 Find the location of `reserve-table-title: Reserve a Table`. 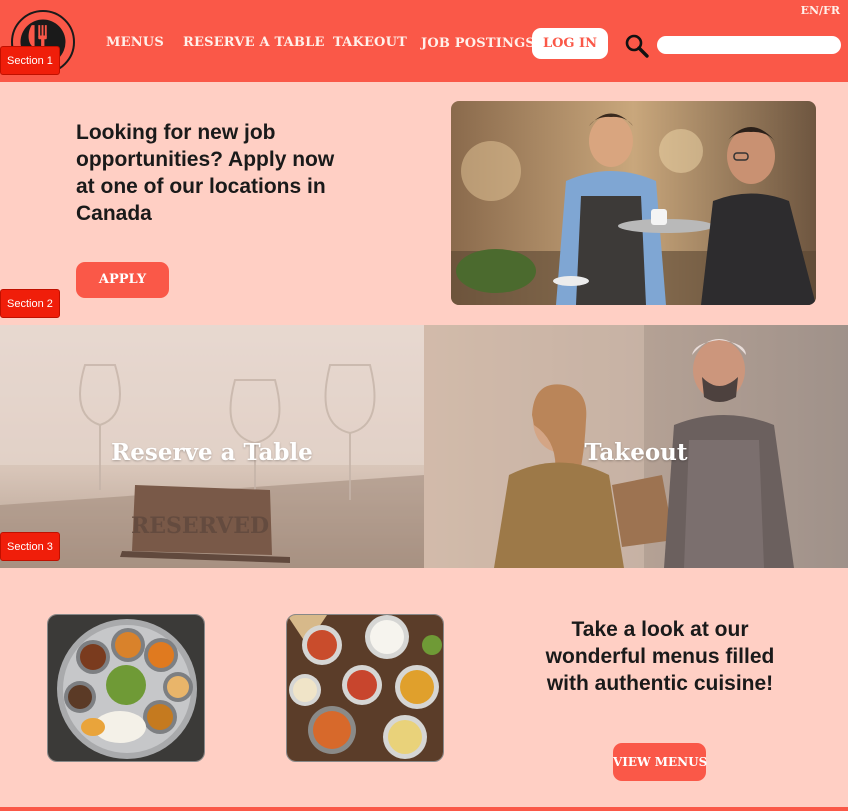

reserve-table-title: Reserve a Table is located at coordinates (212, 452).